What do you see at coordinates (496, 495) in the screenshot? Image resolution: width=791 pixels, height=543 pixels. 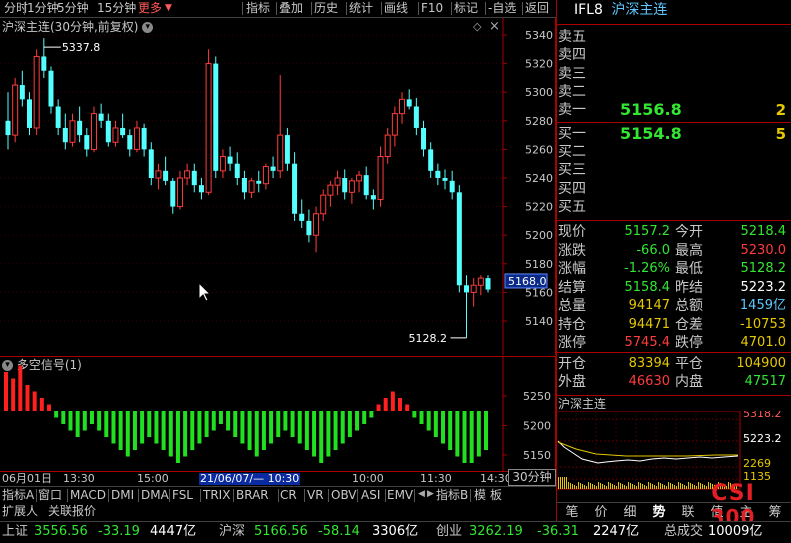 I see `indicator-tab-16: 板` at bounding box center [496, 495].